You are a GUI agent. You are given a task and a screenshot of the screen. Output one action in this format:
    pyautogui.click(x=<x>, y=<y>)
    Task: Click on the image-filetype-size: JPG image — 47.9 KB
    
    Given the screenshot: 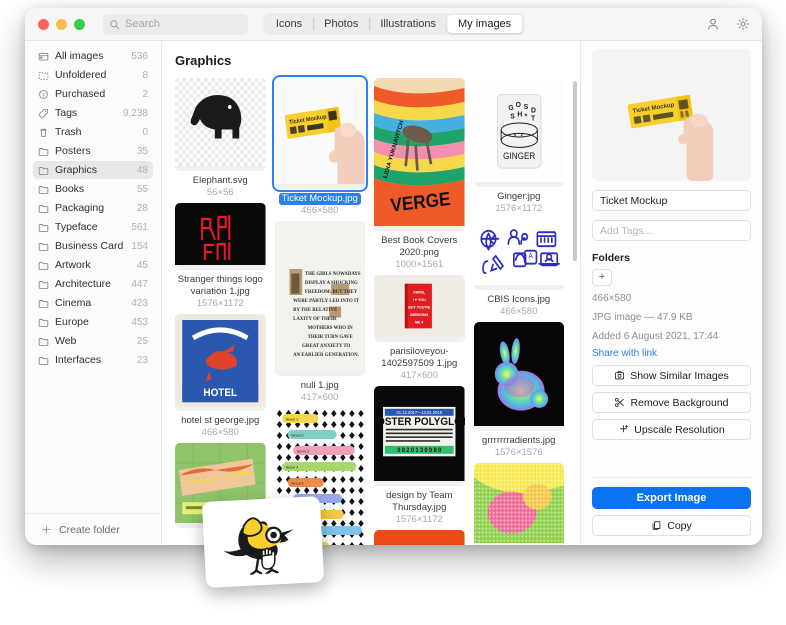 What is the action you would take?
    pyautogui.click(x=642, y=317)
    